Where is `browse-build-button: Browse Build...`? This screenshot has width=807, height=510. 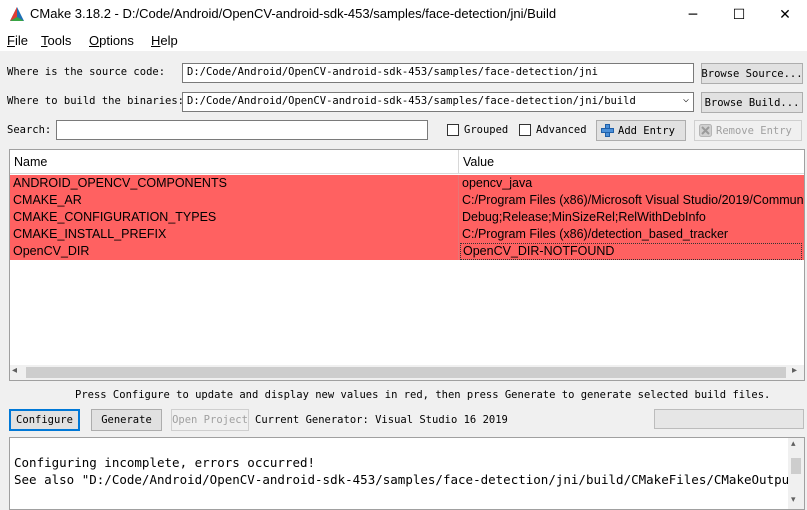 browse-build-button: Browse Build... is located at coordinates (752, 102).